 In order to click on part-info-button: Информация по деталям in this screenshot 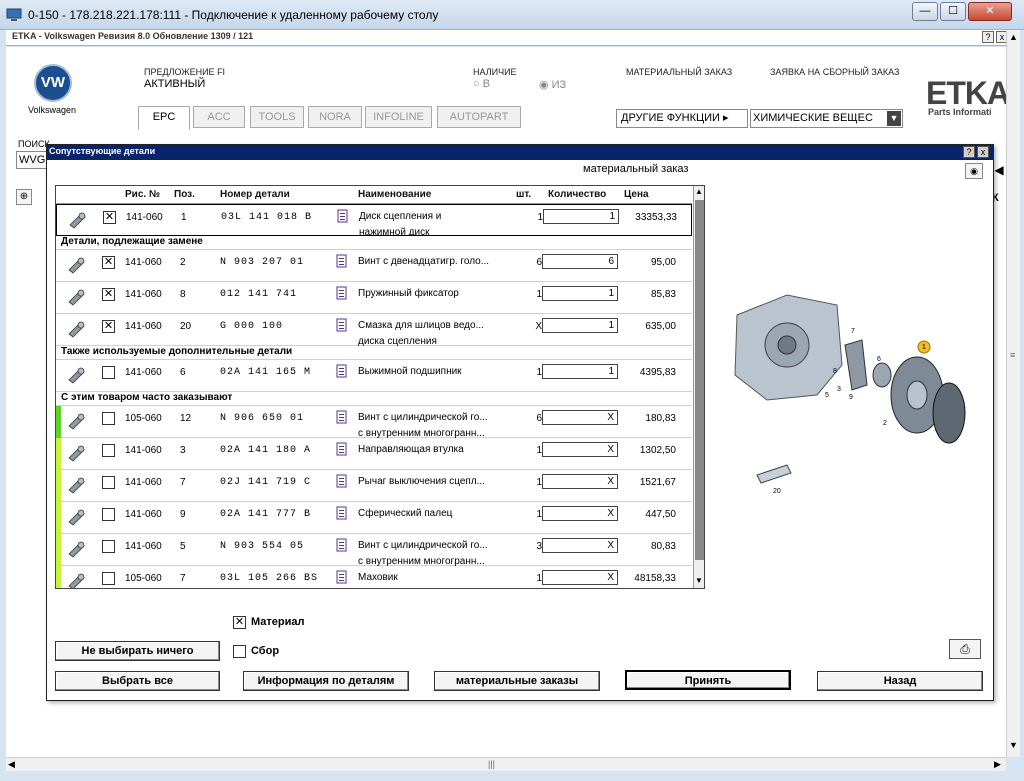, I will do `click(326, 681)`.